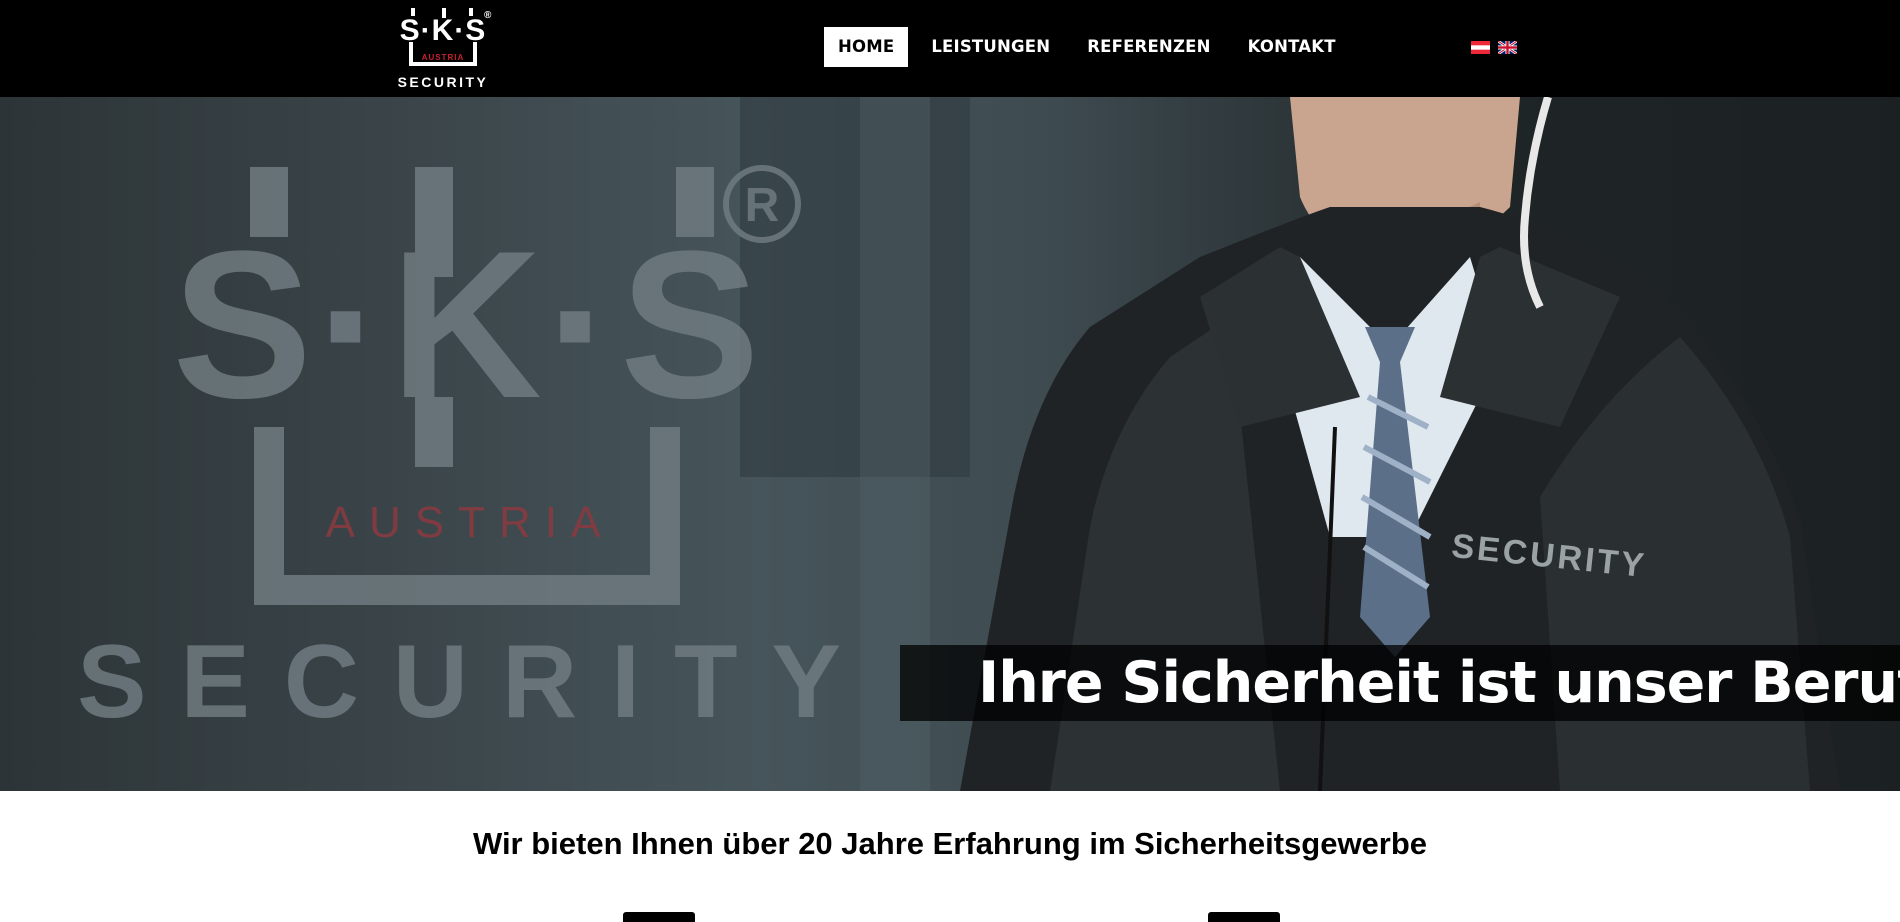 The height and width of the screenshot is (922, 1900). What do you see at coordinates (990, 47) in the screenshot?
I see `nav-leistungen: LEISTUNGEN` at bounding box center [990, 47].